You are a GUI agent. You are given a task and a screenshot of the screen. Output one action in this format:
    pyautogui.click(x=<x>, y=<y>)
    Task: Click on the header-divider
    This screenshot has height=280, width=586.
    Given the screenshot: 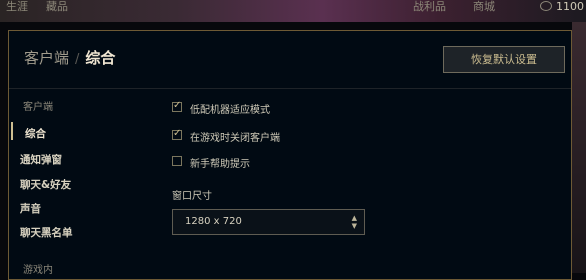 What is the action you would take?
    pyautogui.click(x=290, y=88)
    